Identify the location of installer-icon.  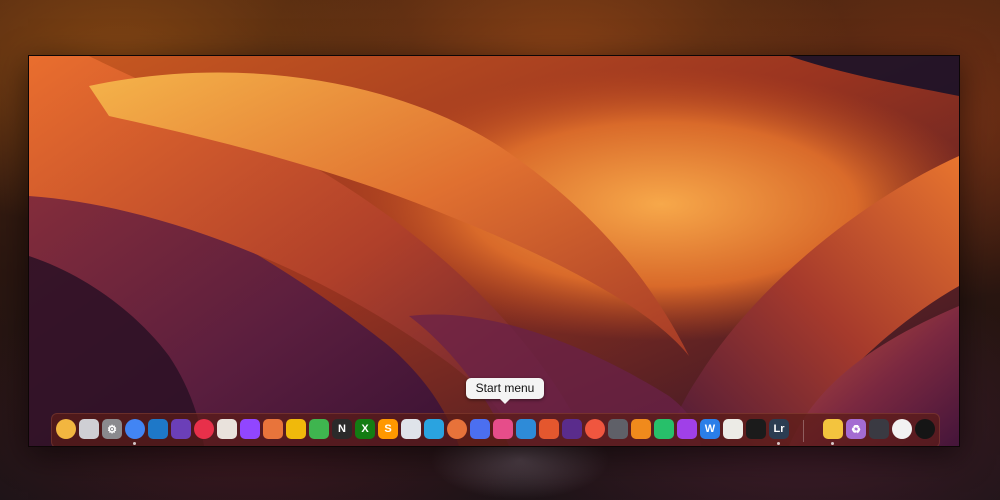
(227, 429).